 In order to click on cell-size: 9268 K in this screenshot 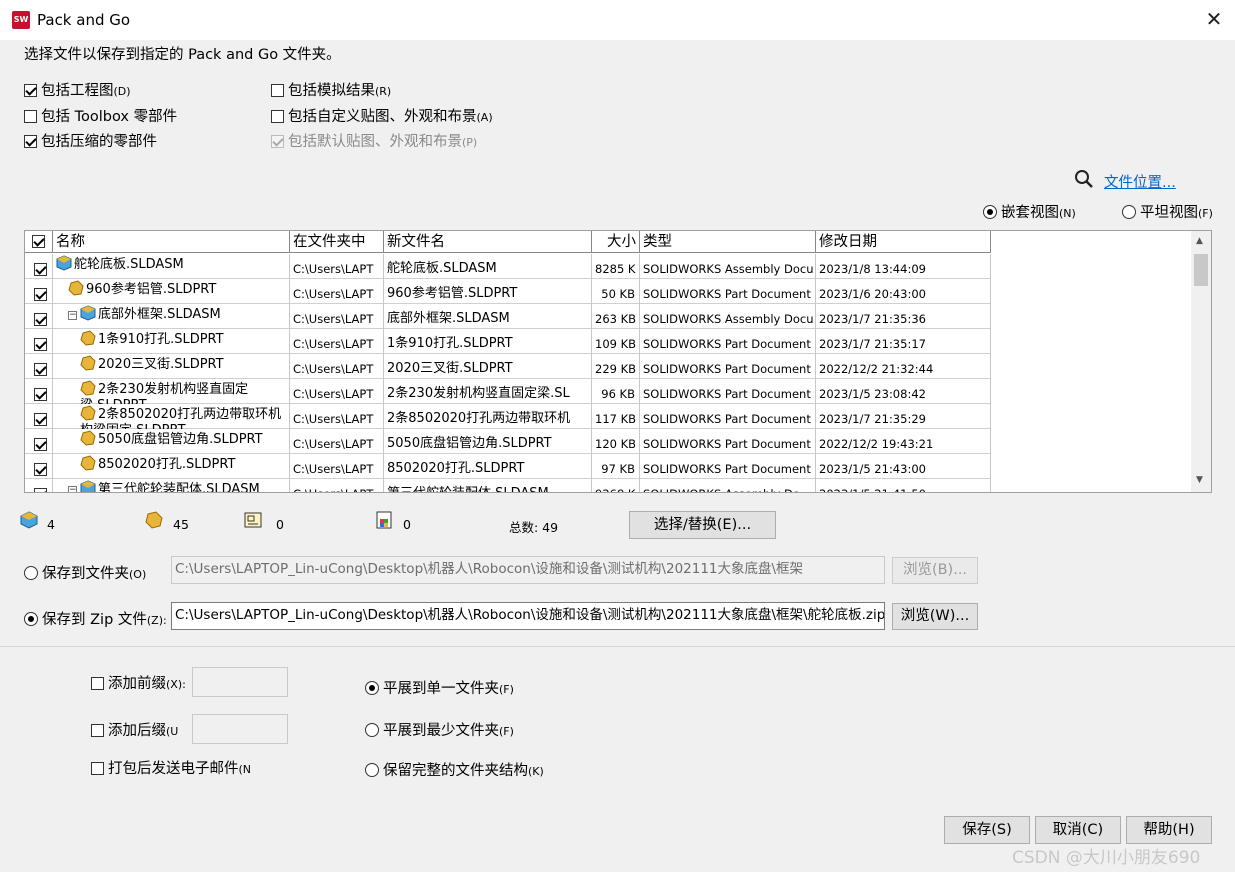, I will do `click(616, 485)`.